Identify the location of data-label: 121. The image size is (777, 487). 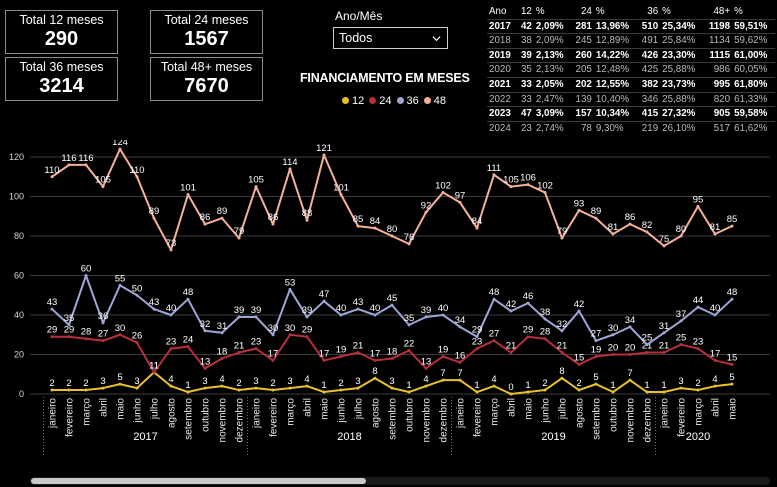
(324, 148).